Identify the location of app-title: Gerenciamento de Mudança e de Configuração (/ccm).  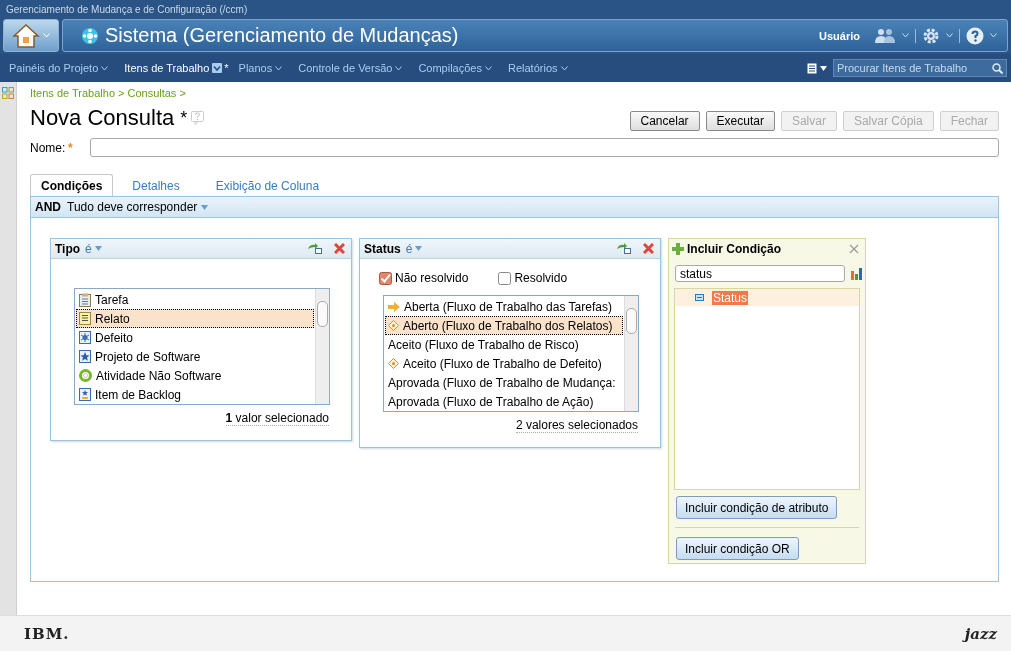
(127, 9).